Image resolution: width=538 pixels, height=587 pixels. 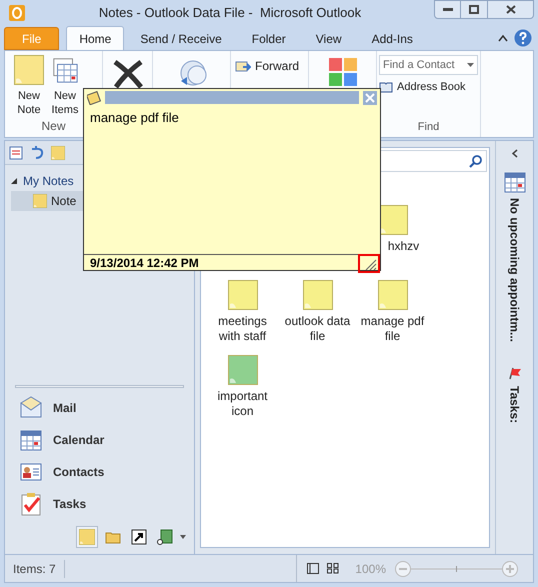 What do you see at coordinates (230, 13) in the screenshot?
I see `window-title: Notes - Outlook Data File - Microsoft Outlook` at bounding box center [230, 13].